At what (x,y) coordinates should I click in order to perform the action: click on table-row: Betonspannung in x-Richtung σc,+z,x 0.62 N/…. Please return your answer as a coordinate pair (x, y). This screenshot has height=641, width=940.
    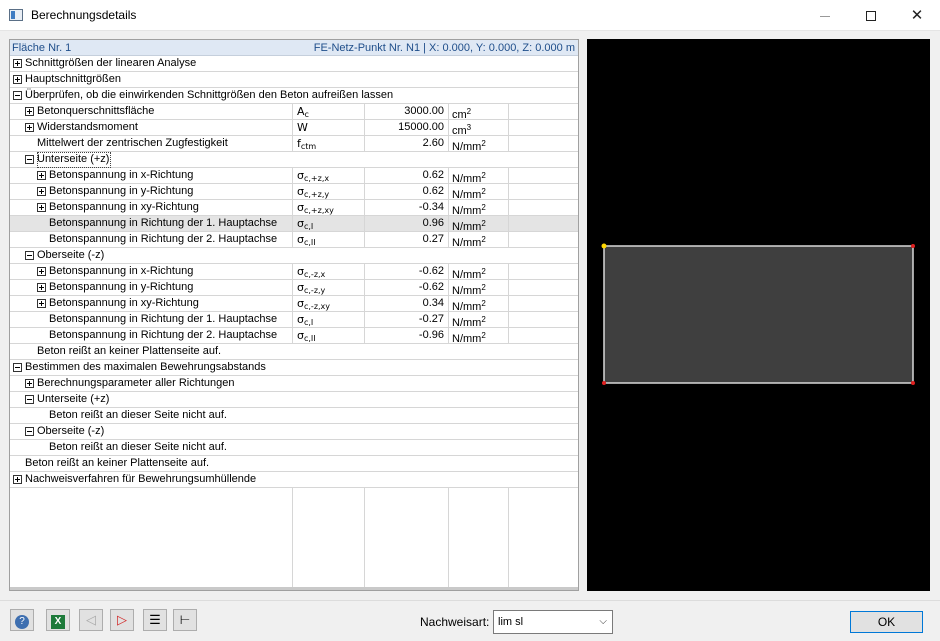
    Looking at the image, I should click on (294, 176).